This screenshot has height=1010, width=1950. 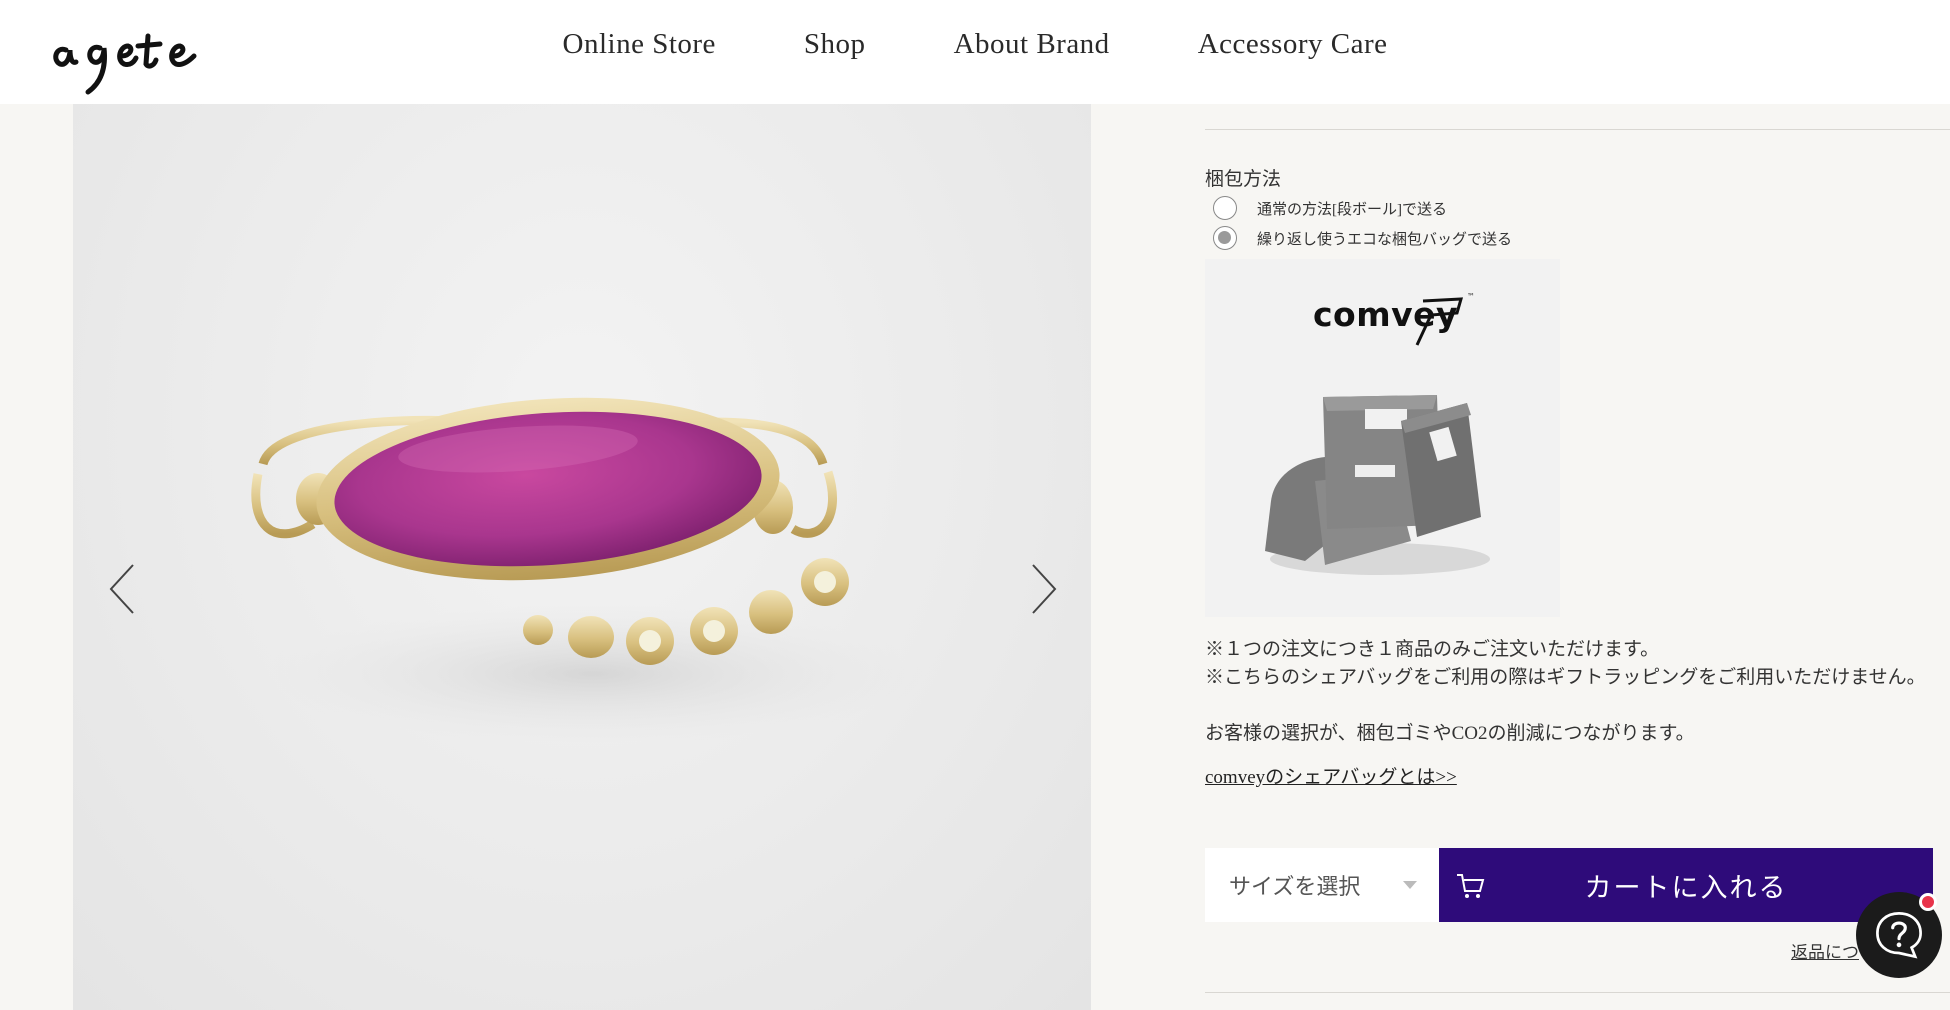 I want to click on cart-icon, so click(x=1471, y=886).